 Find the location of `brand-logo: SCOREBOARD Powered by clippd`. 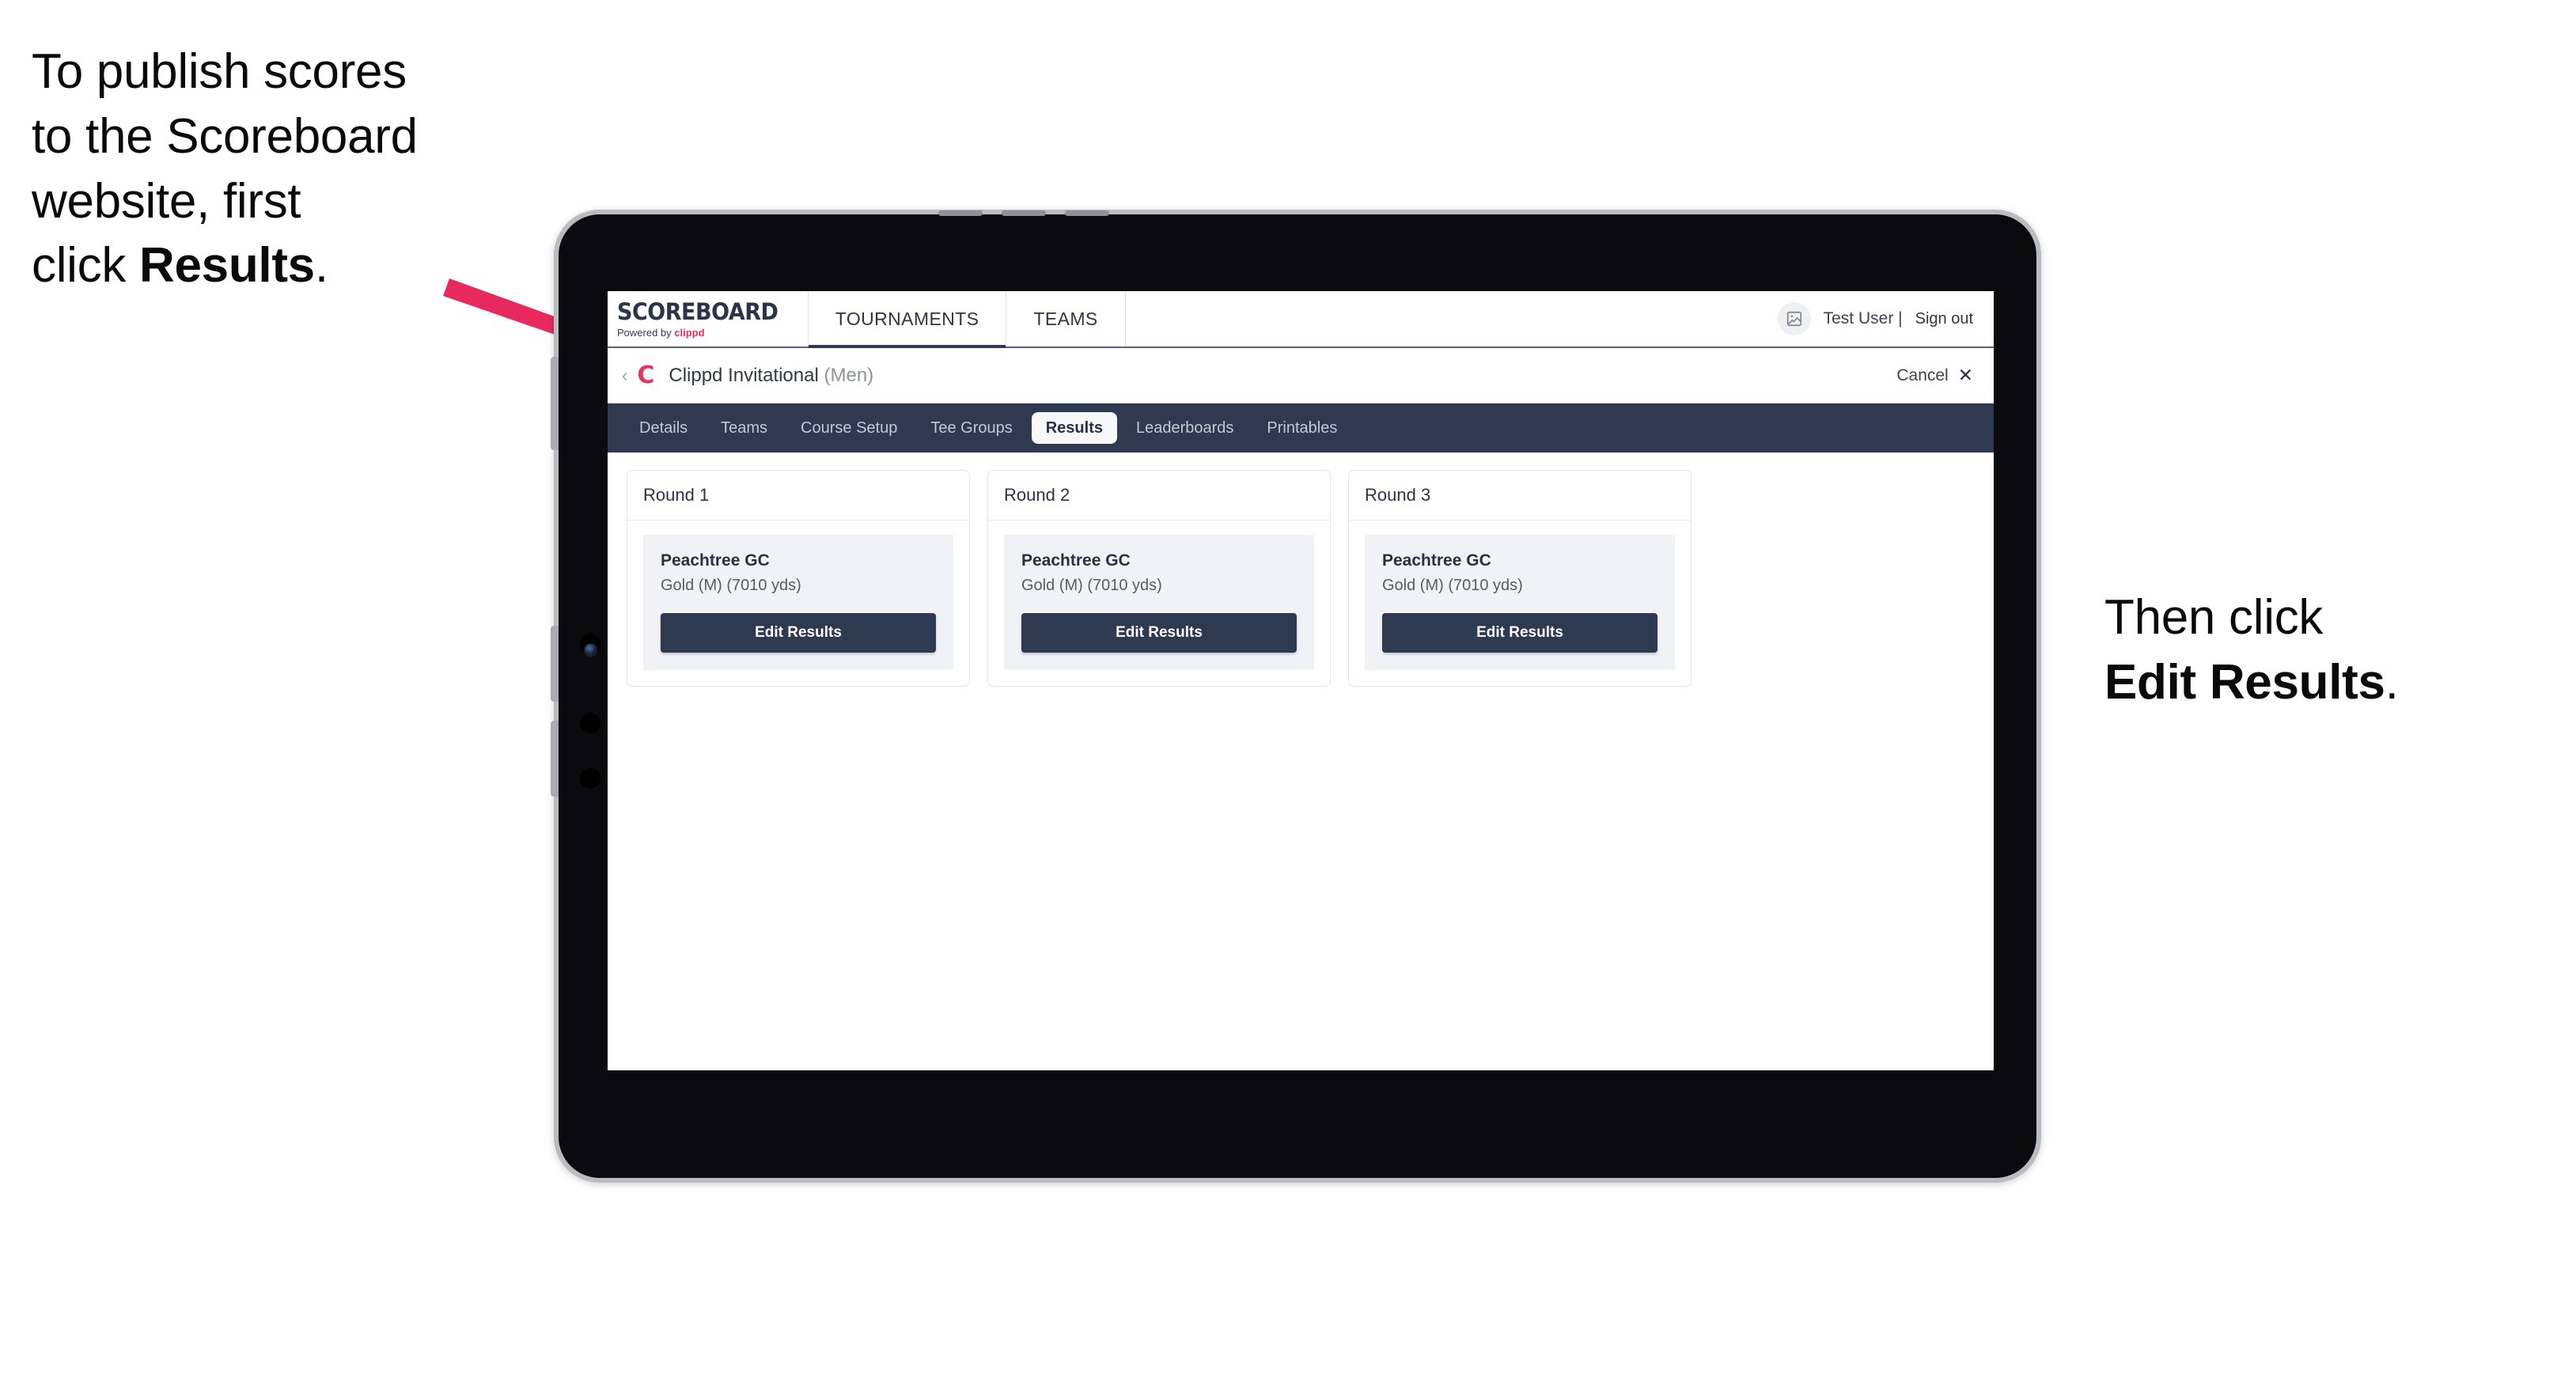

brand-logo: SCOREBOARD Powered by clippd is located at coordinates (708, 319).